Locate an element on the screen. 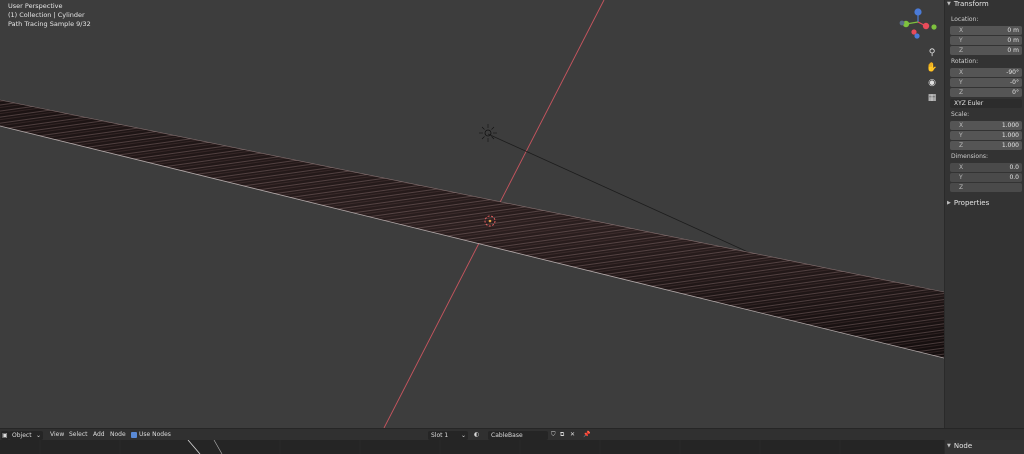  rotation-label: Rotation: is located at coordinates (965, 61).